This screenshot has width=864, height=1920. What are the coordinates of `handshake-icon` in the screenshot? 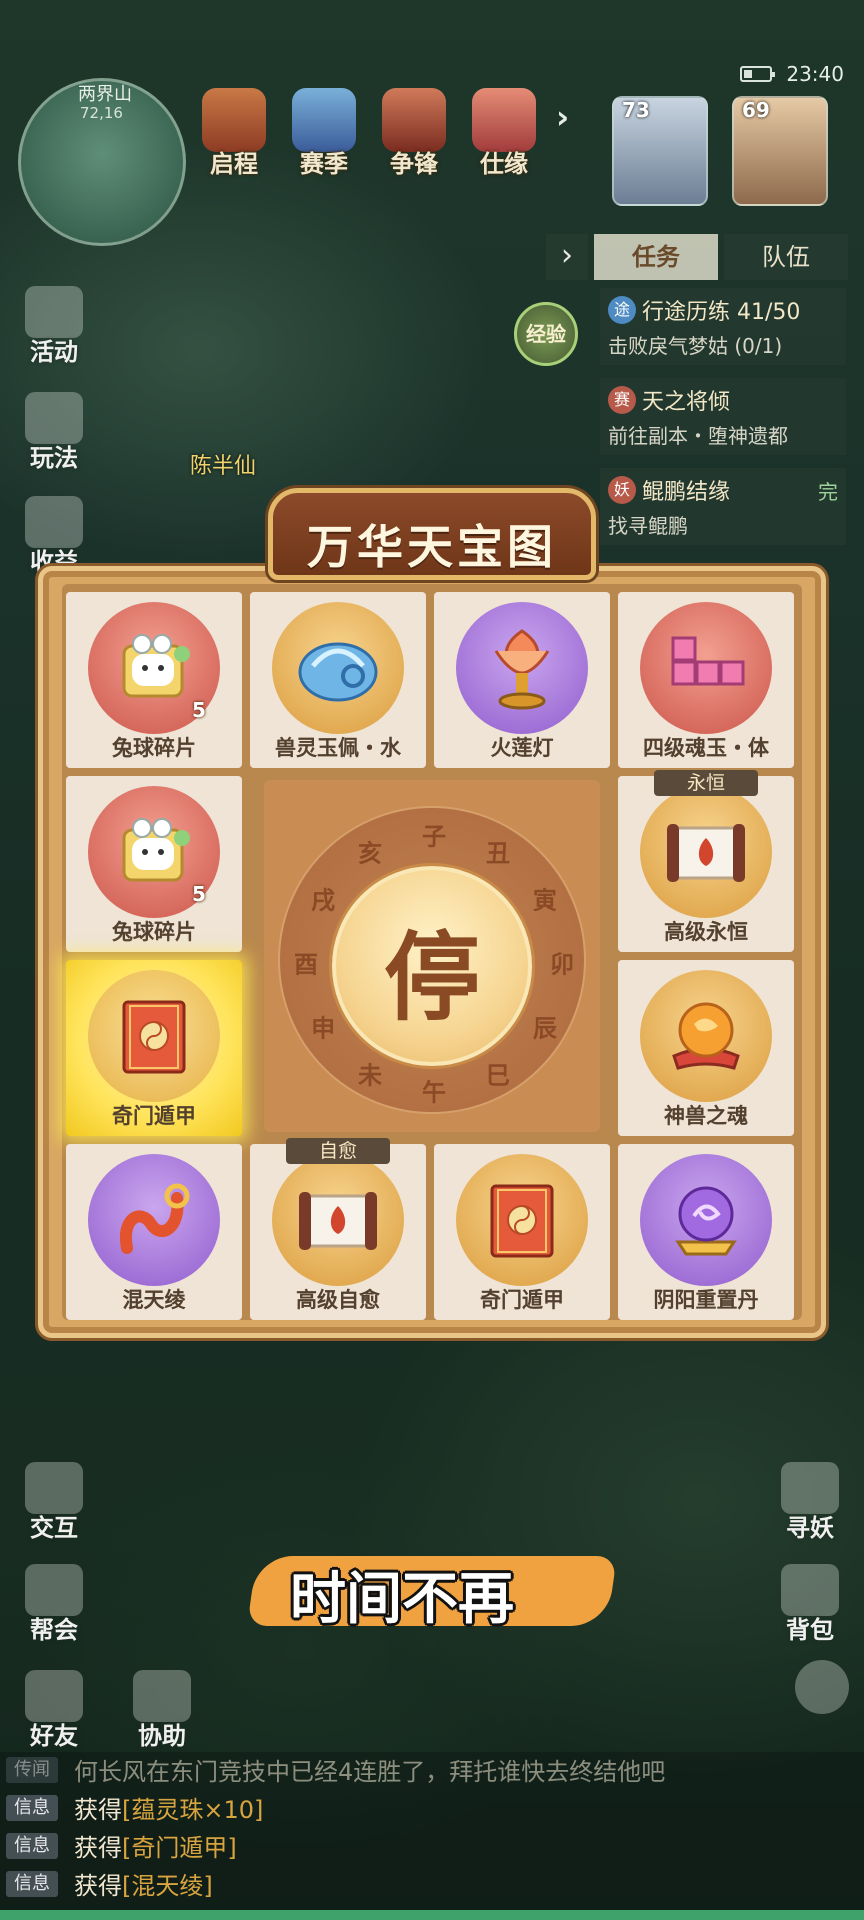 It's located at (162, 1696).